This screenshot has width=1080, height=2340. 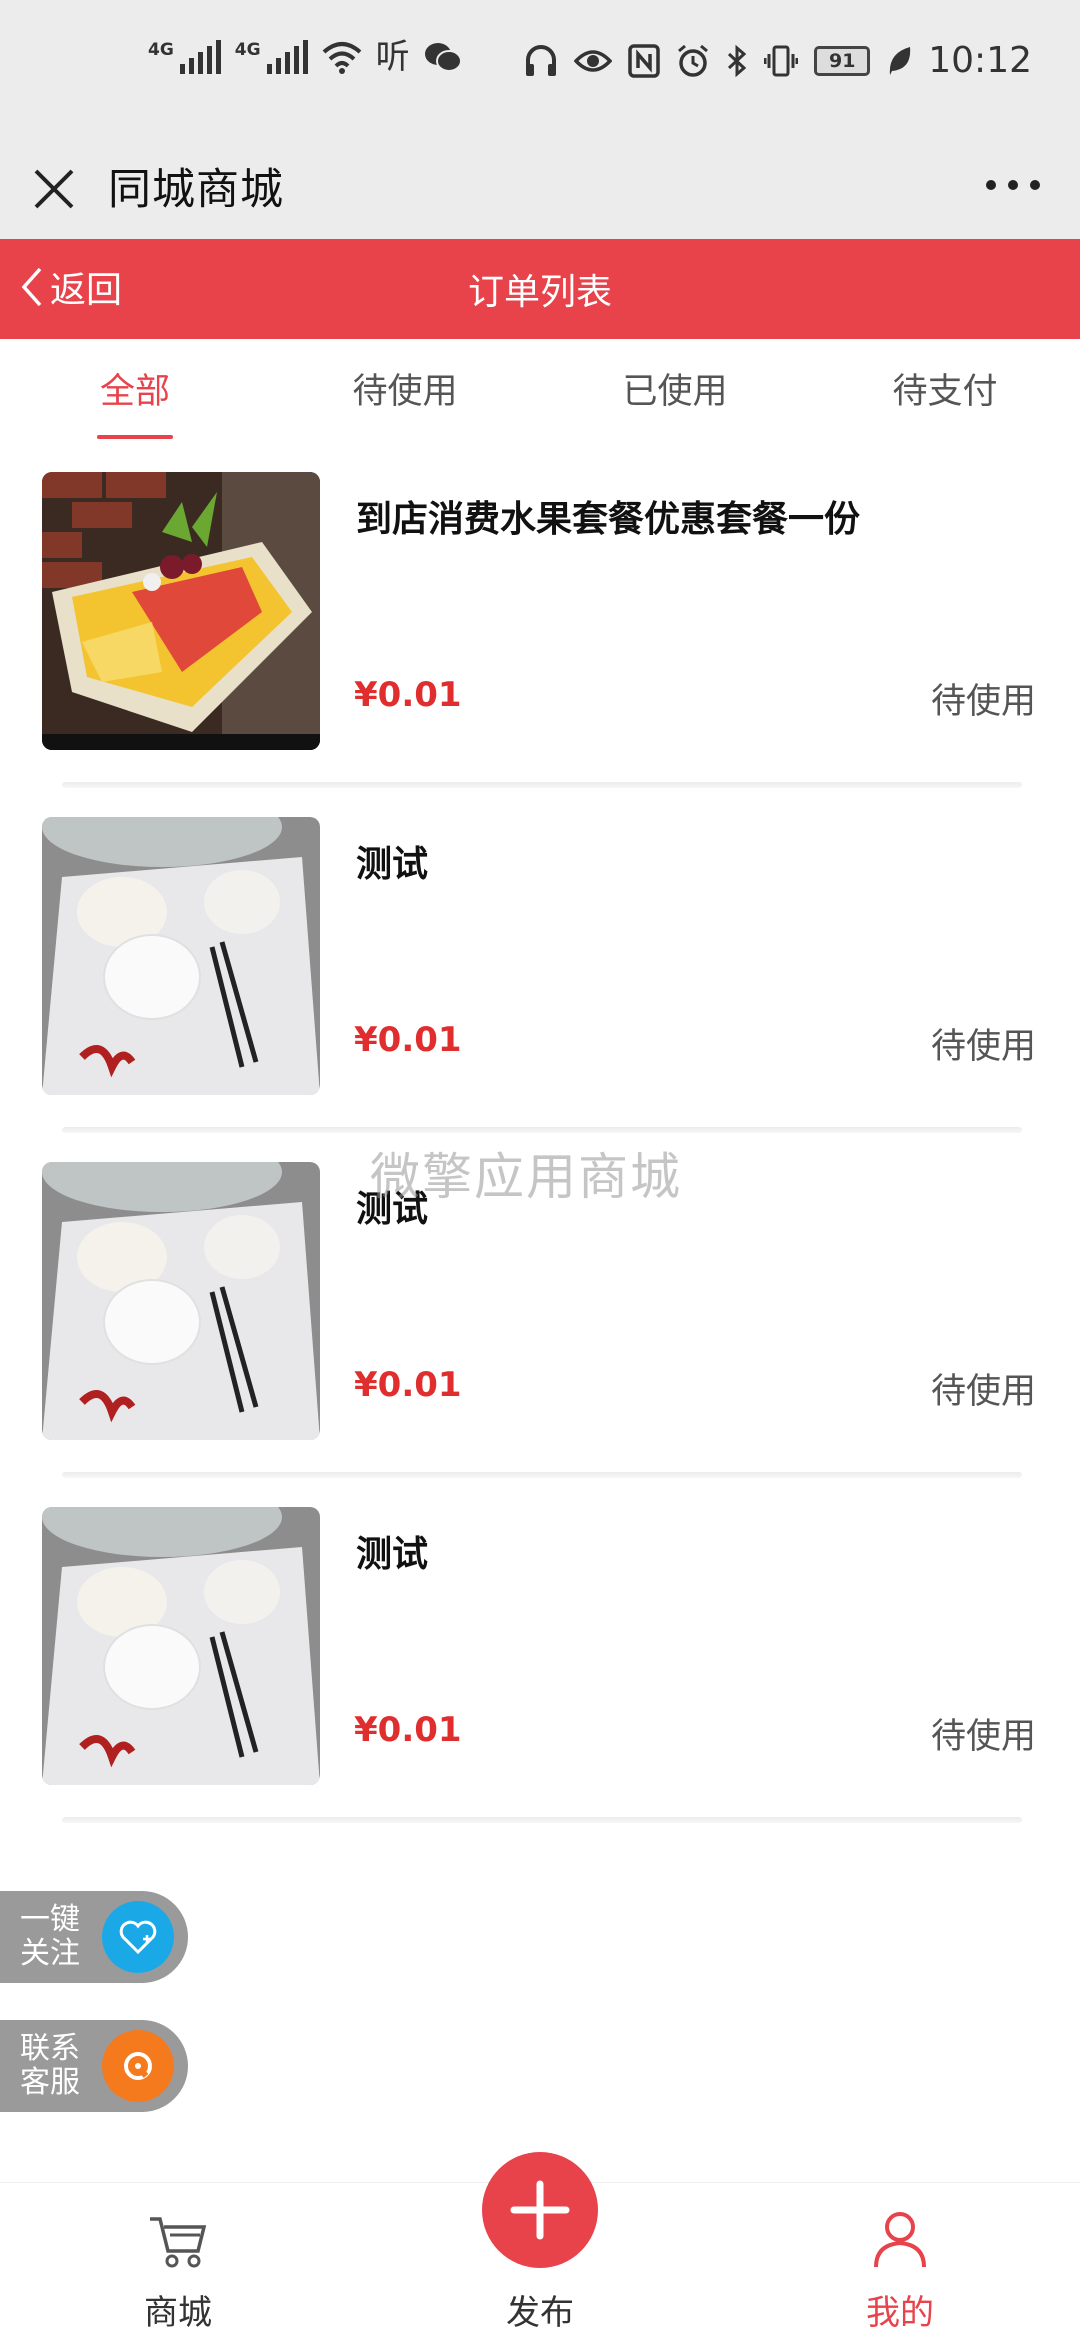 I want to click on tabbar-label-shop: 商城, so click(x=178, y=2313).